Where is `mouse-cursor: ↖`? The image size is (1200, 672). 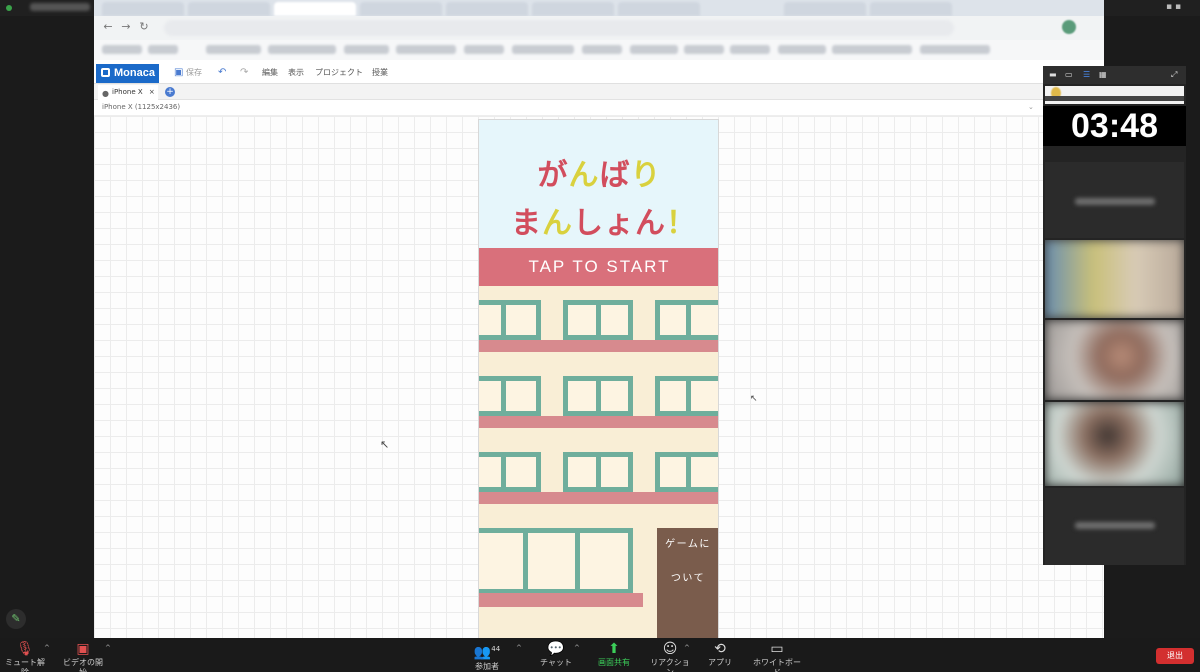 mouse-cursor: ↖ is located at coordinates (385, 444).